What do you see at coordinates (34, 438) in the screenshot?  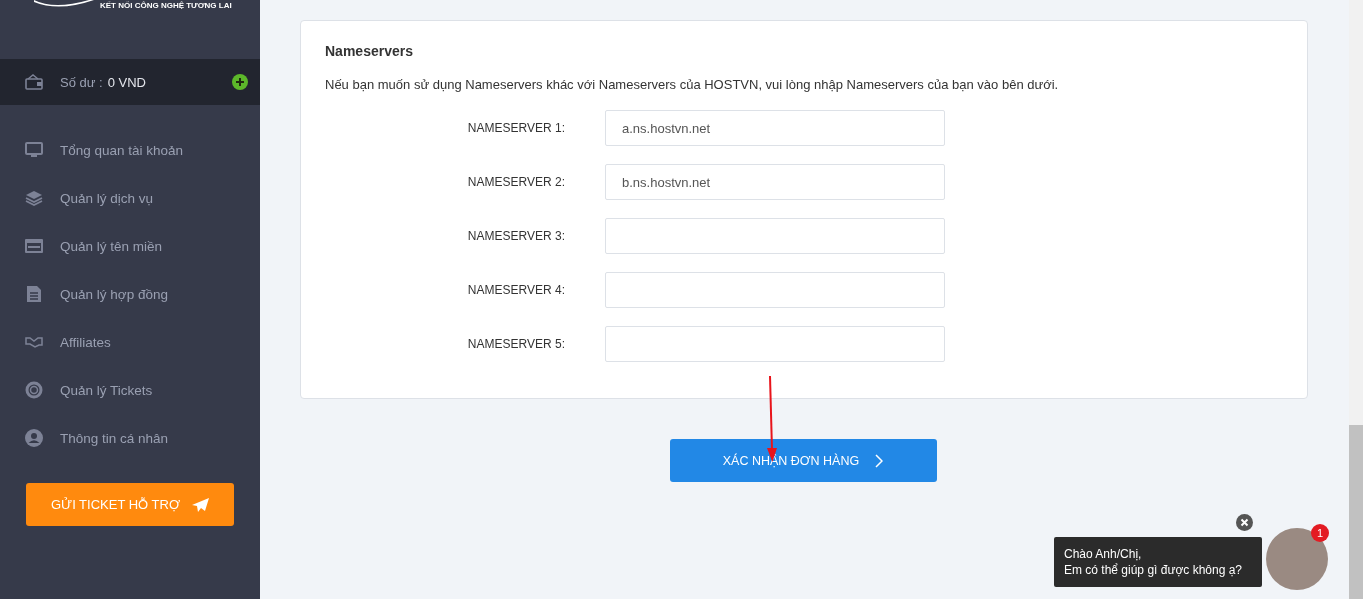 I see `user-icon` at bounding box center [34, 438].